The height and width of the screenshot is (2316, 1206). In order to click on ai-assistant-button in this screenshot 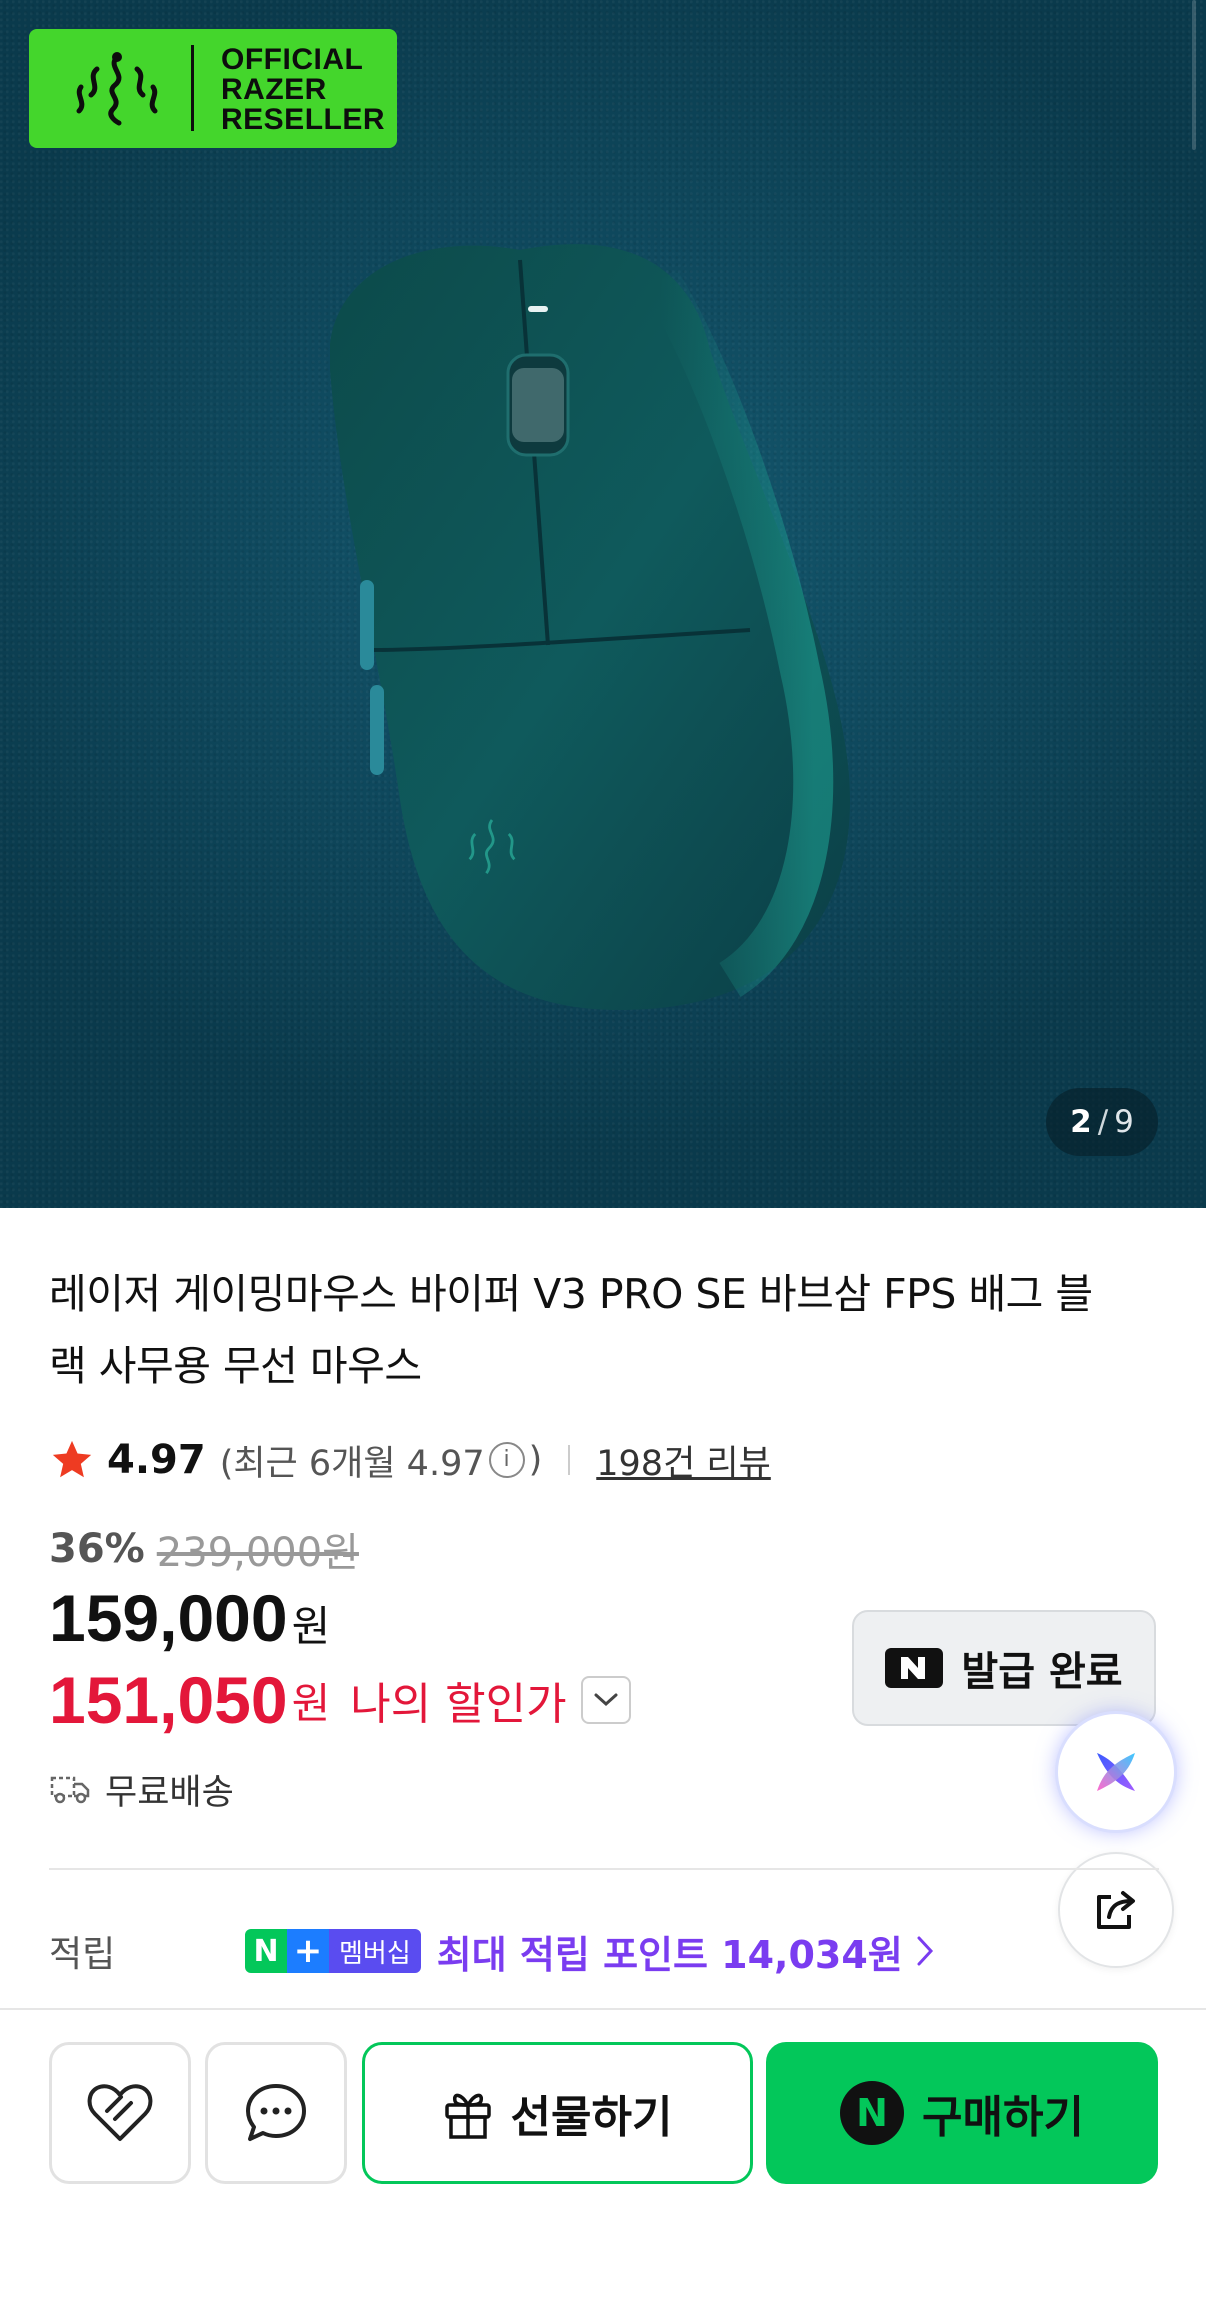, I will do `click(1116, 1772)`.